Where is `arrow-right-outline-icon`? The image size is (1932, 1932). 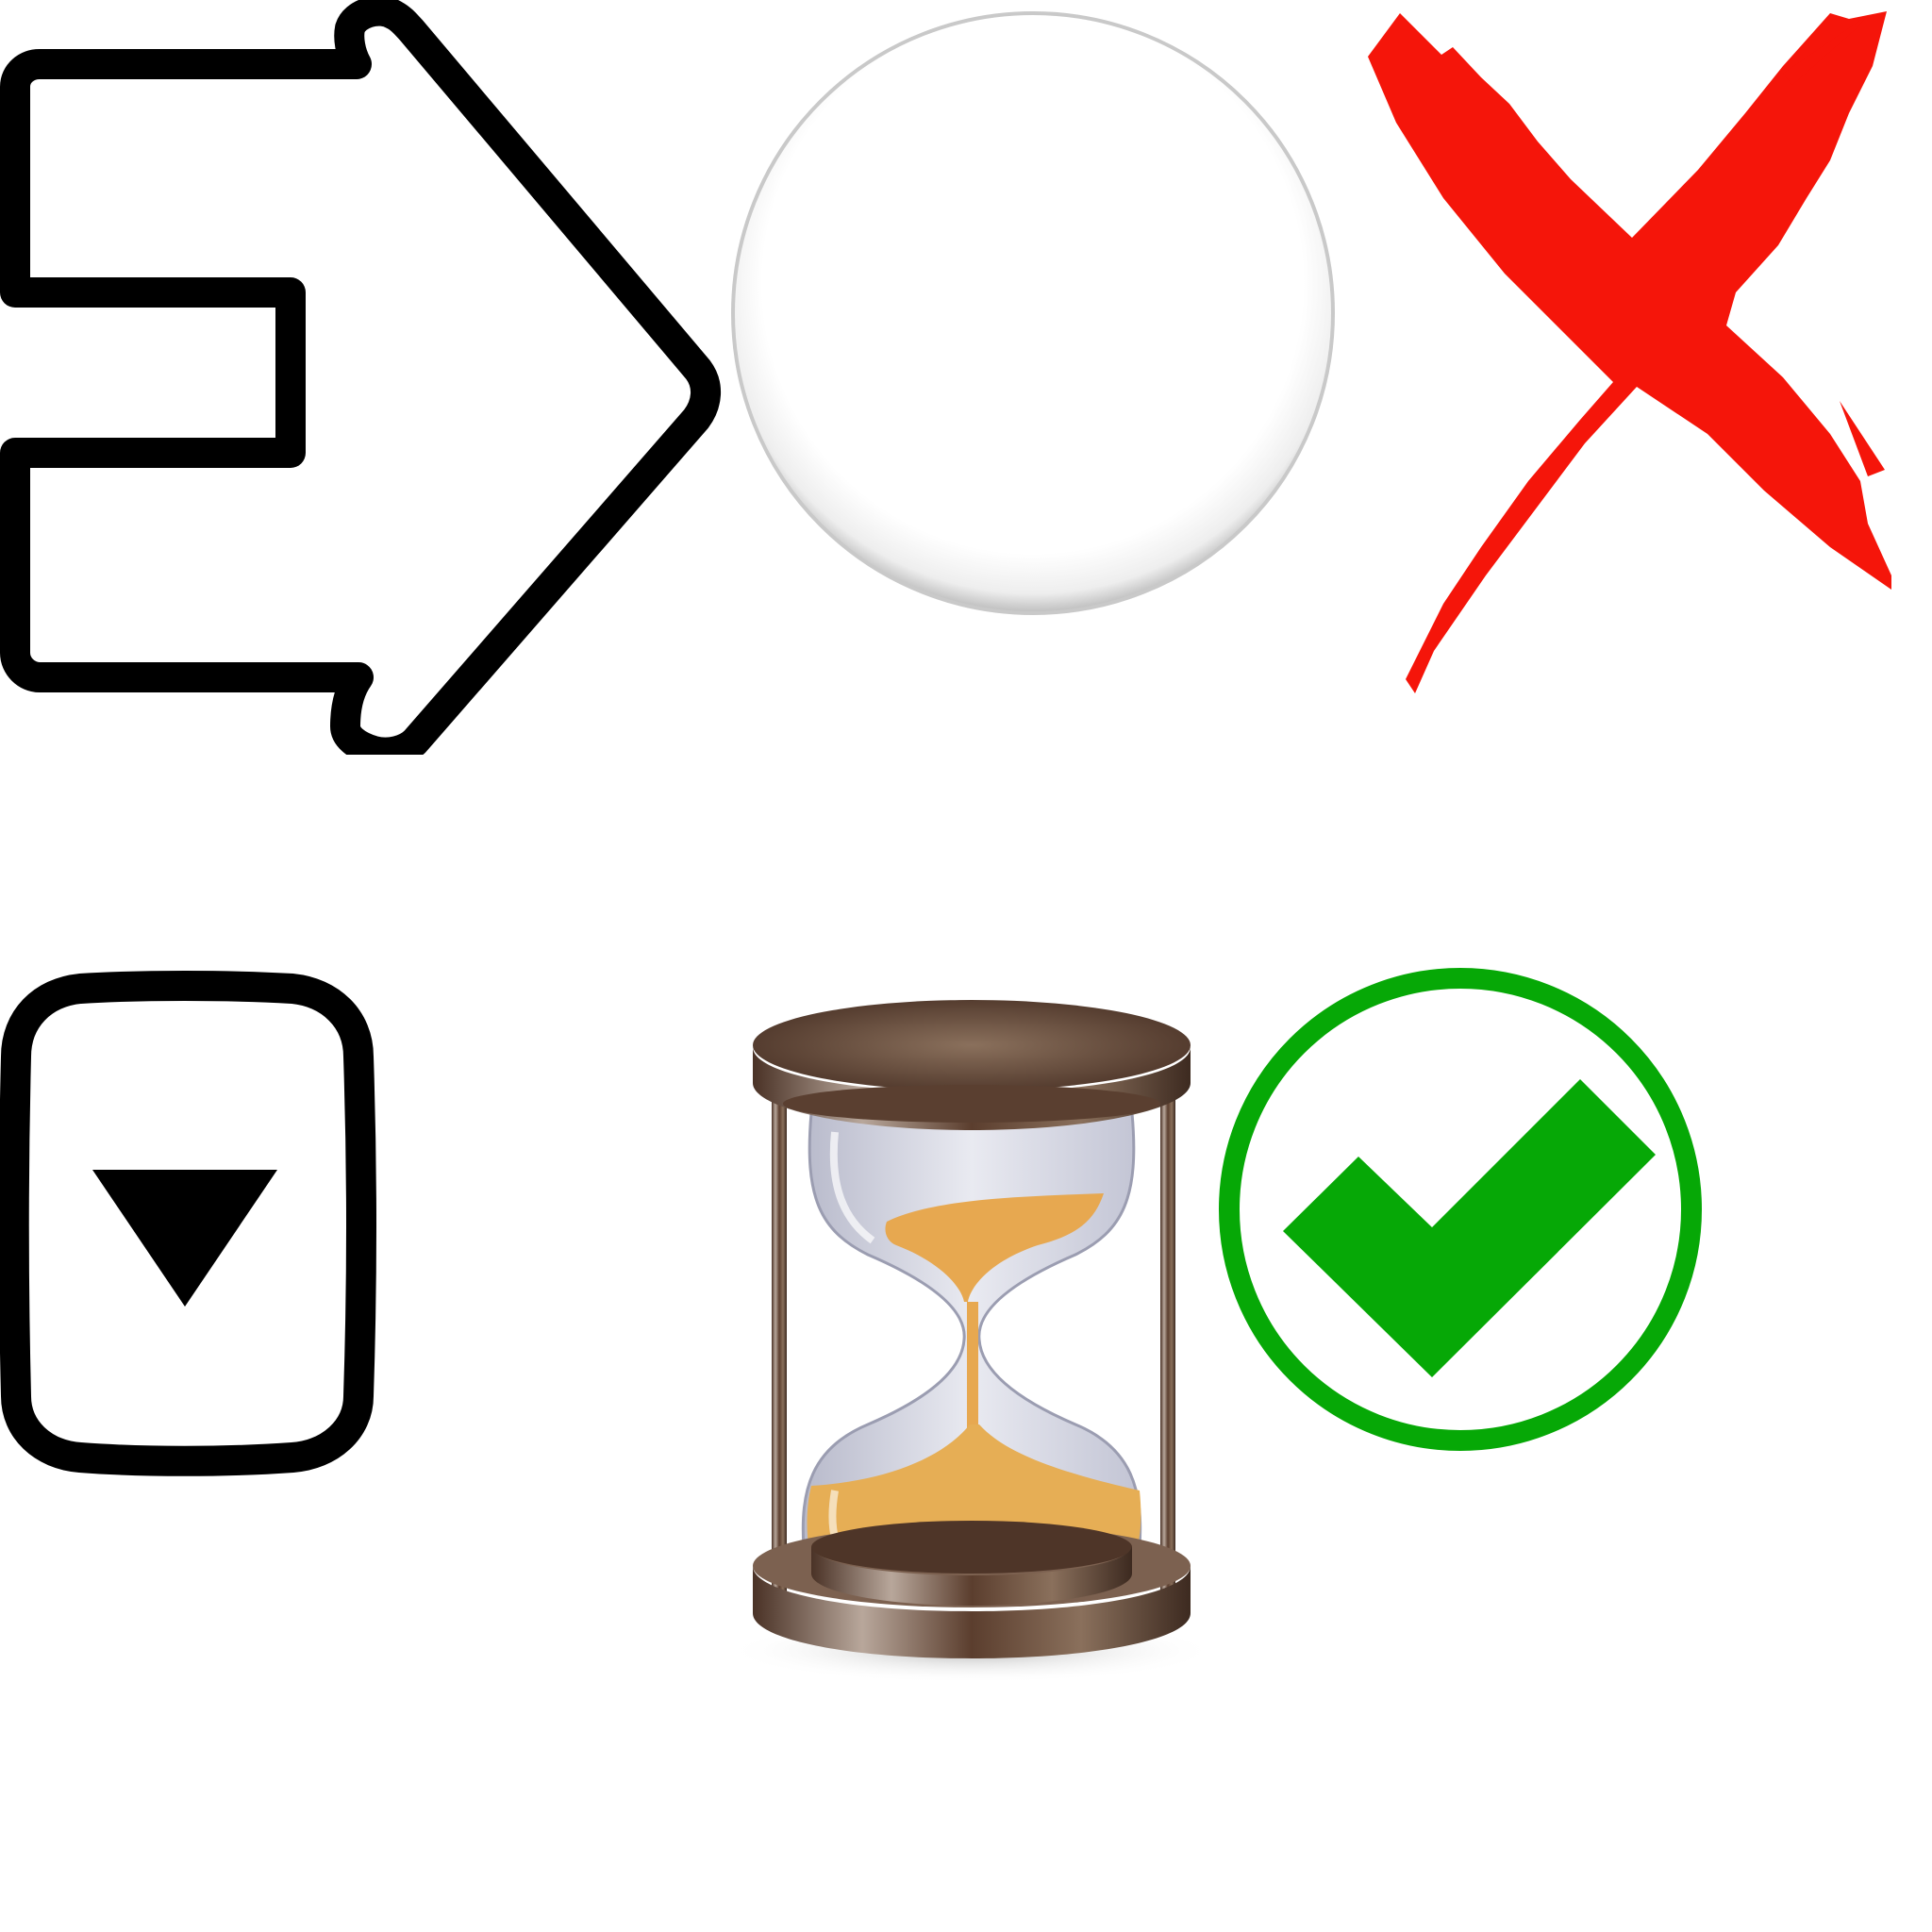
arrow-right-outline-icon is located at coordinates (363, 377).